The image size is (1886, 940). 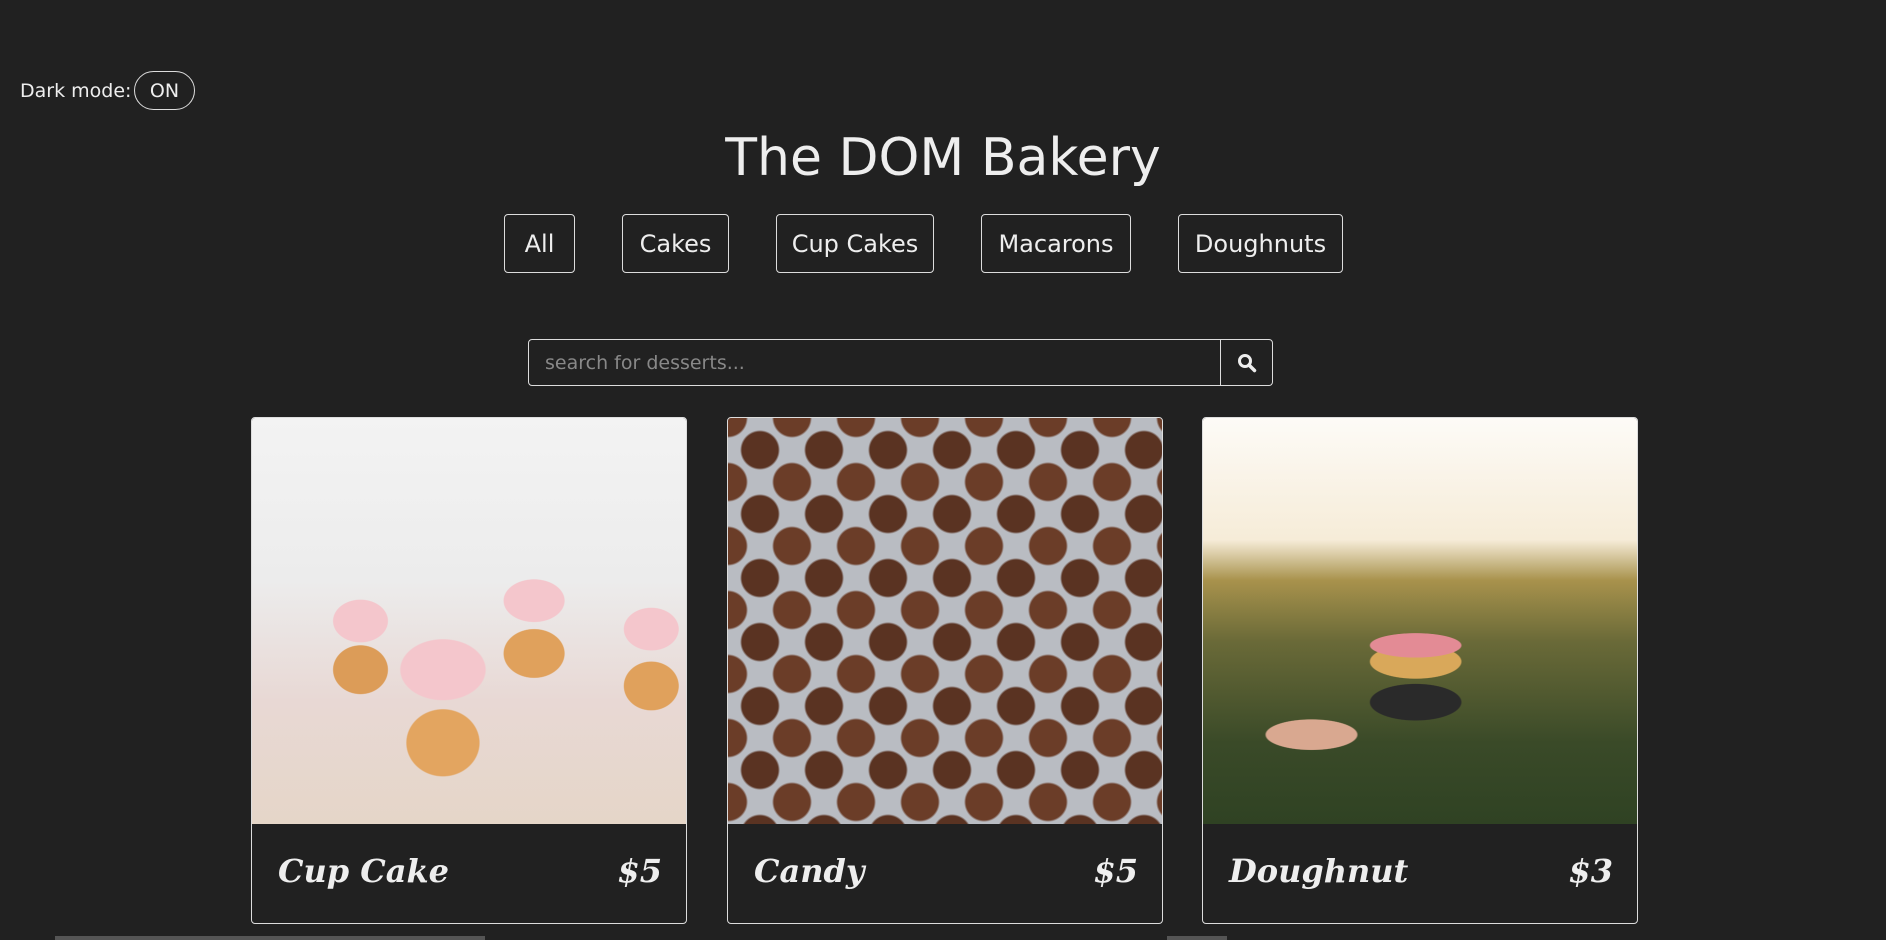 I want to click on filter-all-button: All, so click(x=539, y=243).